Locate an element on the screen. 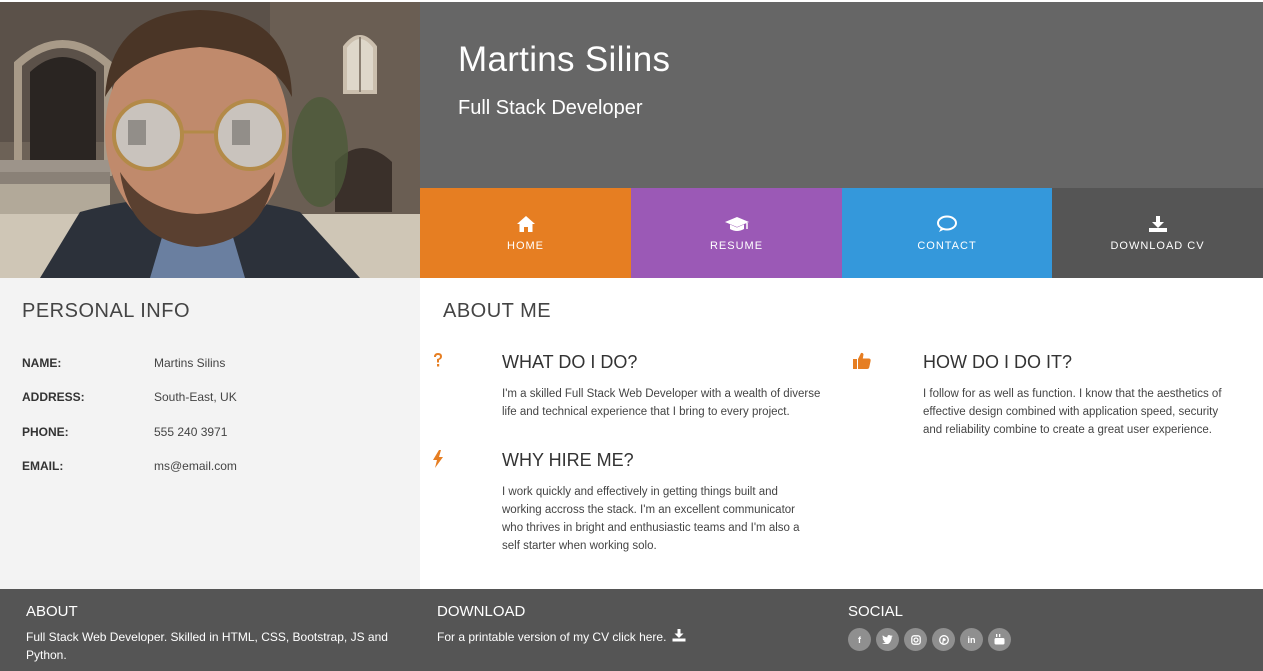 Image resolution: width=1263 pixels, height=671 pixels. thumbs-up-icon is located at coordinates (862, 363).